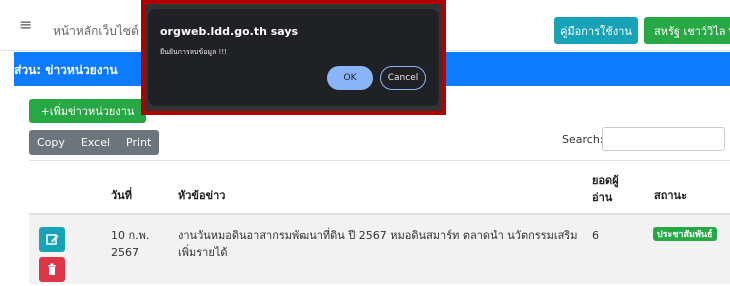  Describe the element at coordinates (403, 78) in the screenshot. I see `cancel-button: Cancel` at that location.